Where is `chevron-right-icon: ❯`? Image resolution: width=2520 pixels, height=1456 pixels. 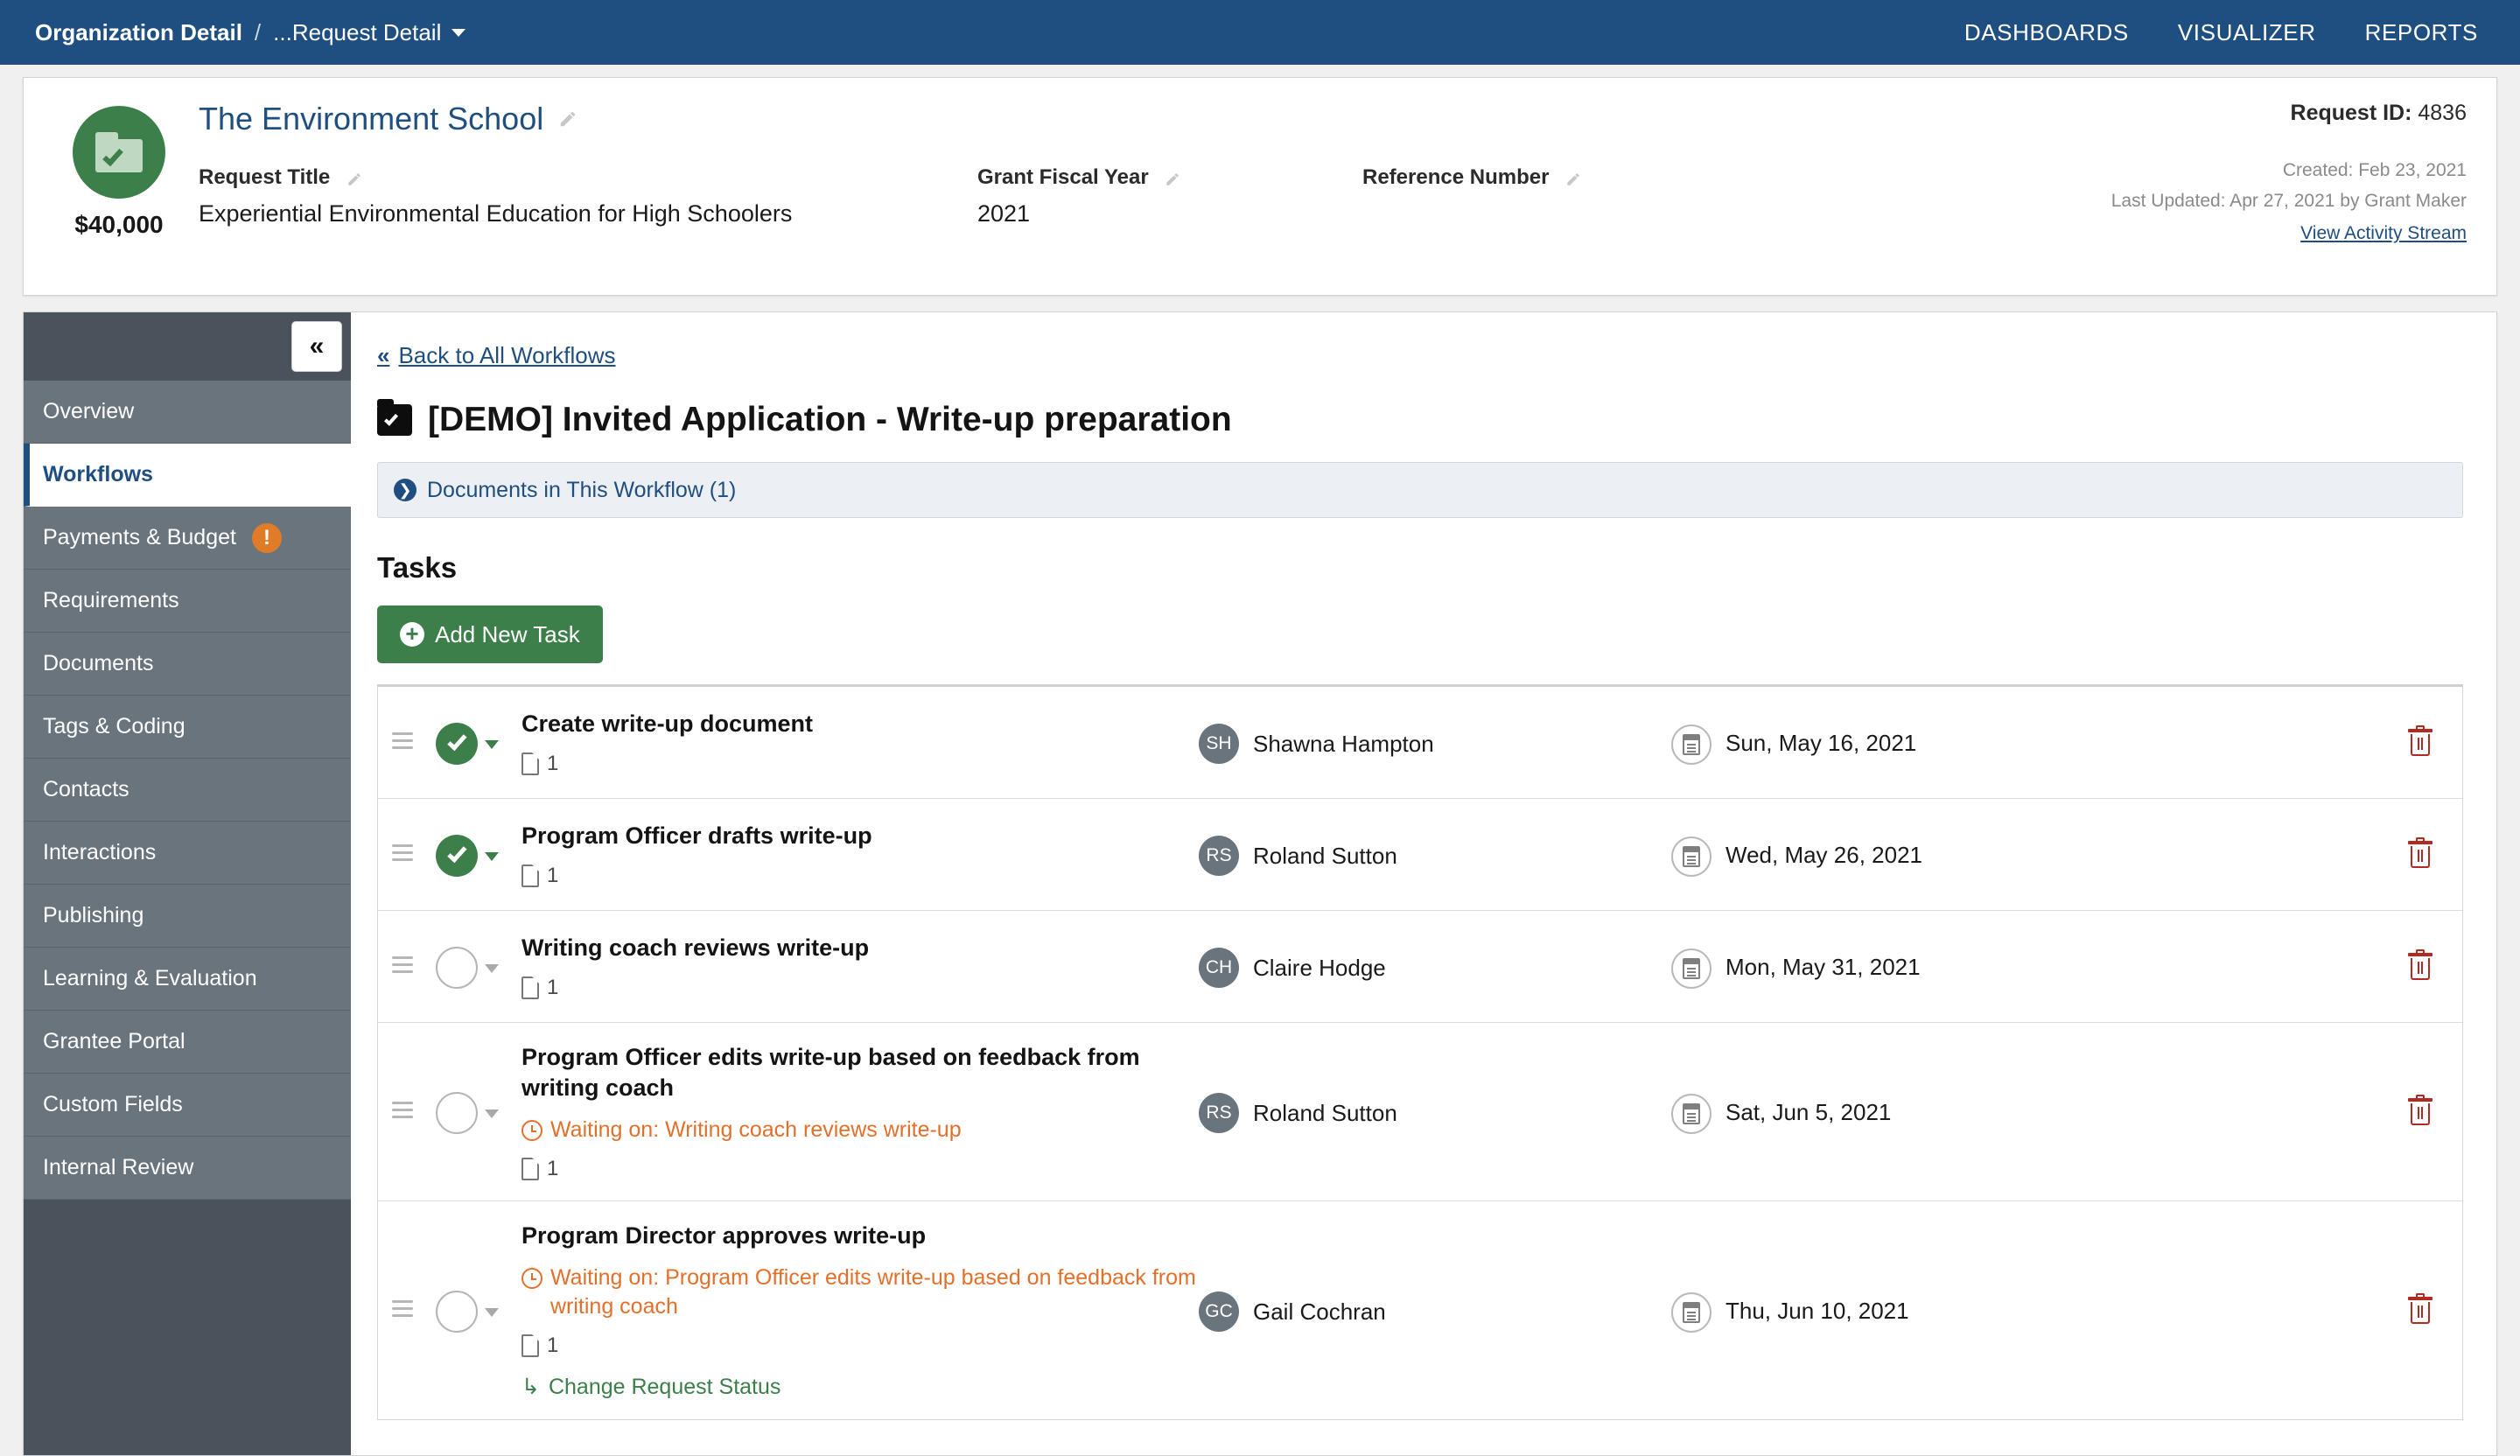
chevron-right-icon: ❯ is located at coordinates (405, 490).